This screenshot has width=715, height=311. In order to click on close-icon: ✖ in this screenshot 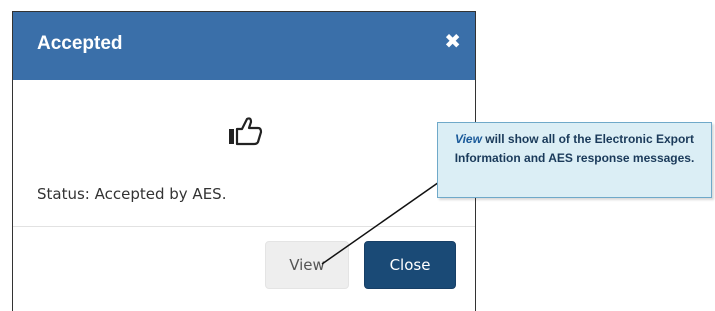, I will do `click(452, 41)`.